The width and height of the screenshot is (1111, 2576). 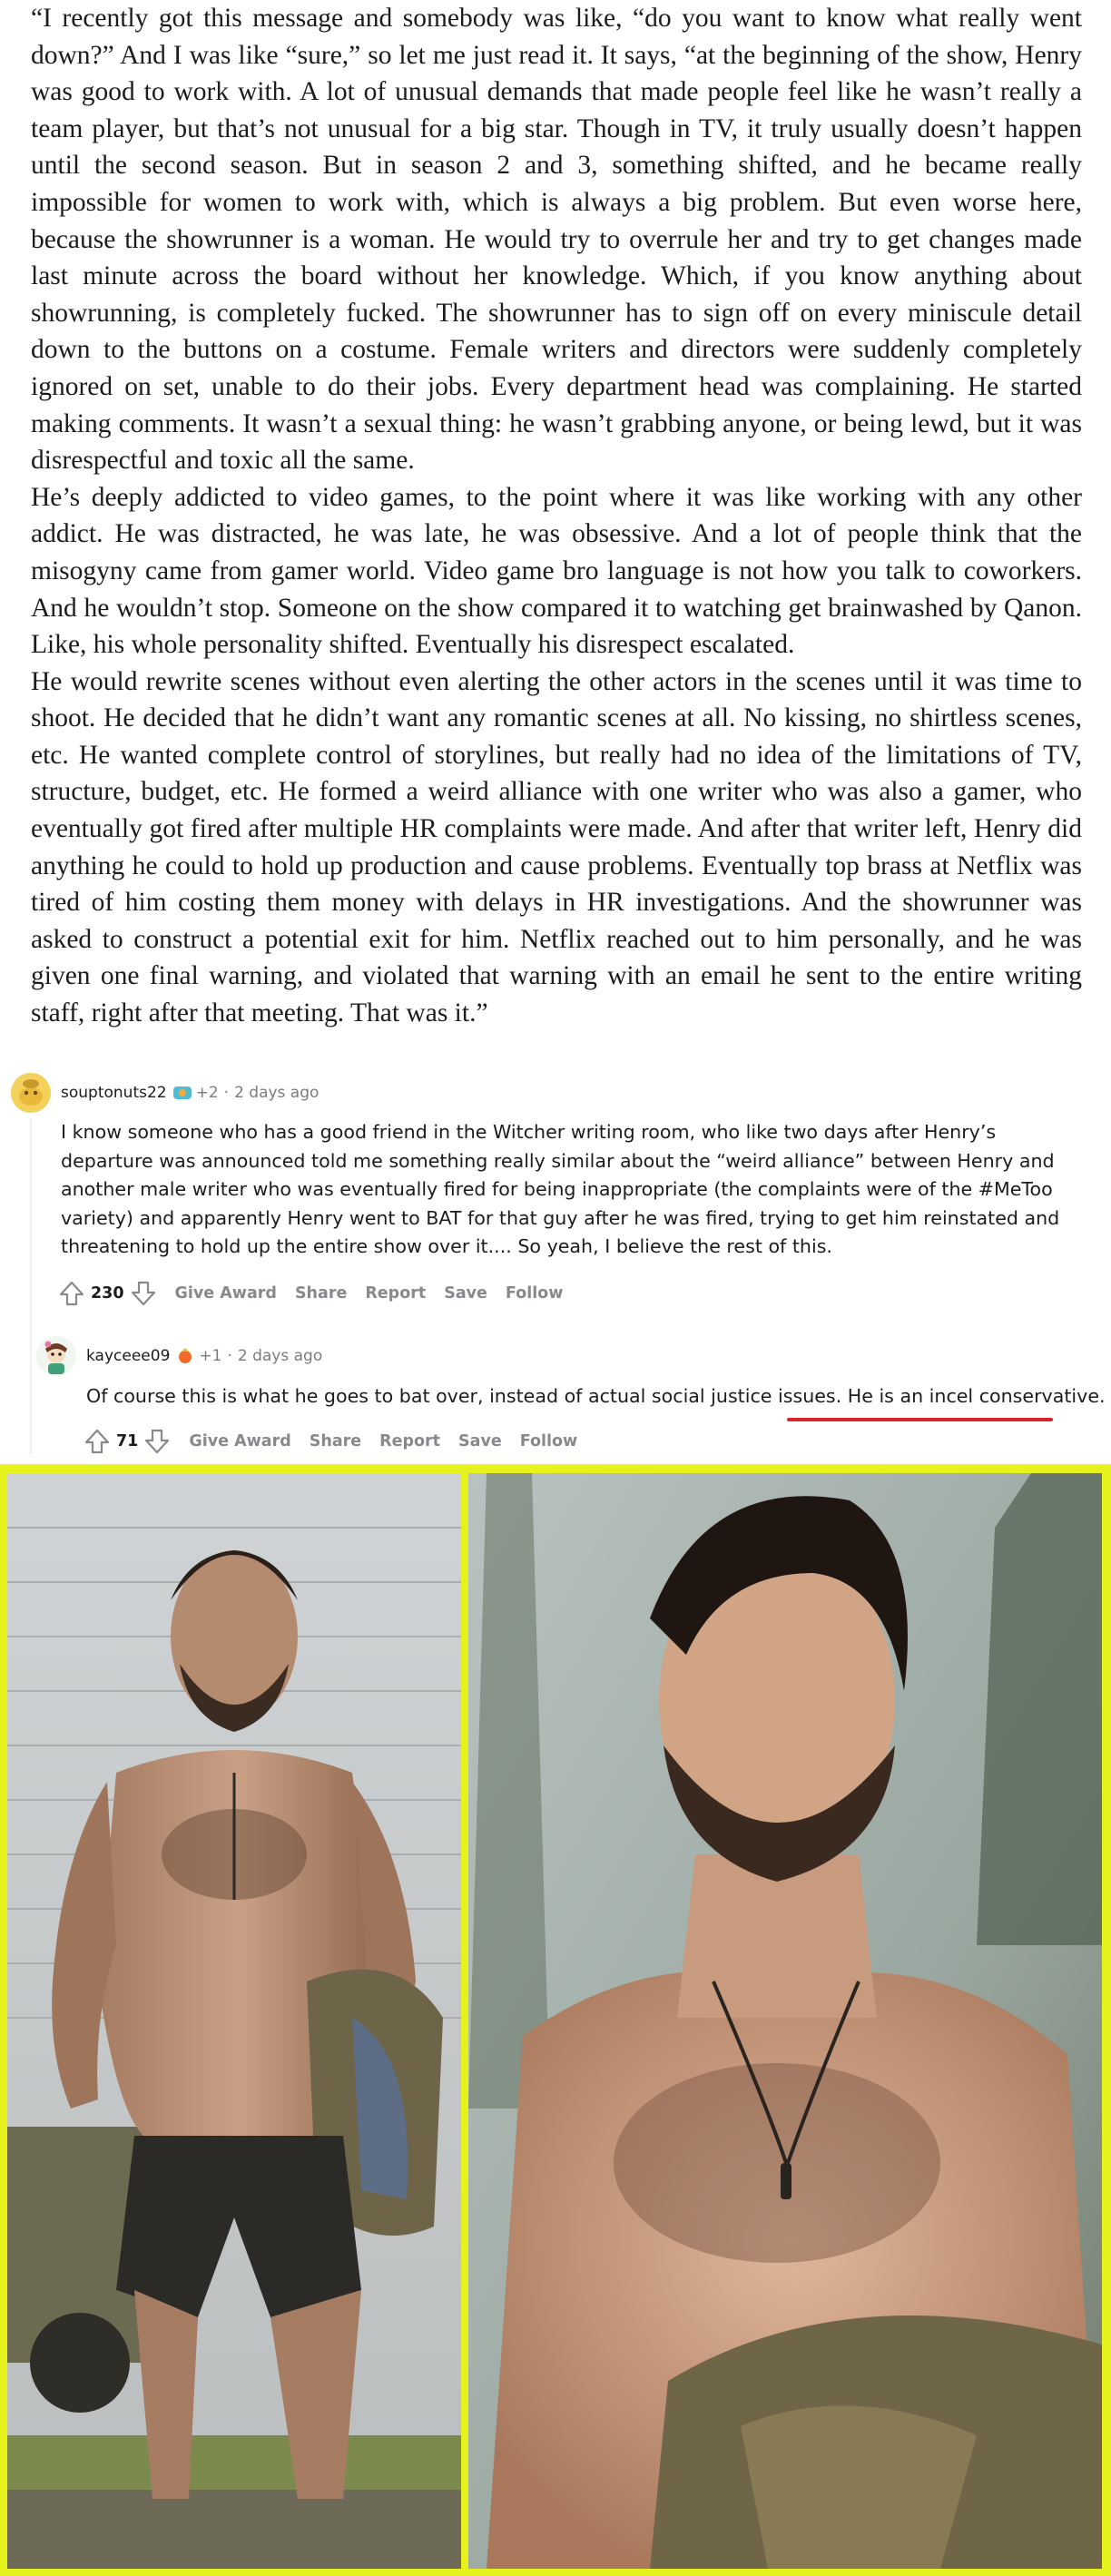 I want to click on comment-meta: souptonuts22 +2 · 2 days ago, so click(x=190, y=1093).